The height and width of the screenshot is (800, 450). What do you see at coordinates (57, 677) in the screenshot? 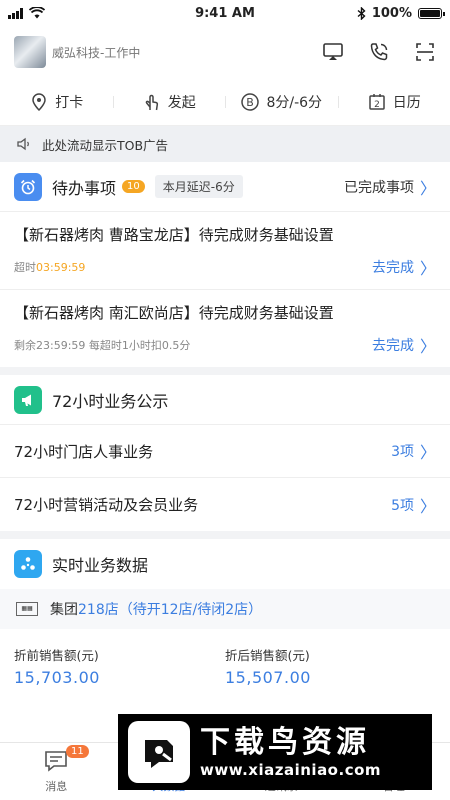
I see `stat-value: 15,703.00` at bounding box center [57, 677].